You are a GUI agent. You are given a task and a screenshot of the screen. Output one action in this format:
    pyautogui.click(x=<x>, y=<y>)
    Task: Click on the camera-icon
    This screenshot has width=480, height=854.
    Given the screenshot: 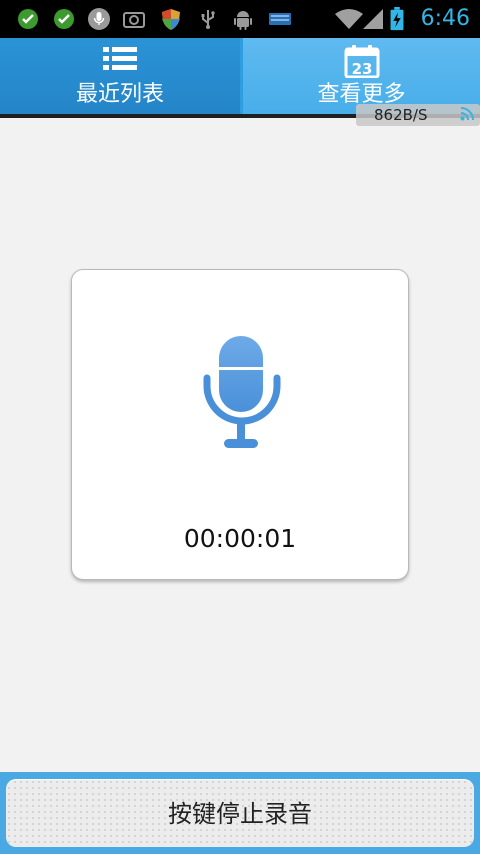 What is the action you would take?
    pyautogui.click(x=134, y=20)
    